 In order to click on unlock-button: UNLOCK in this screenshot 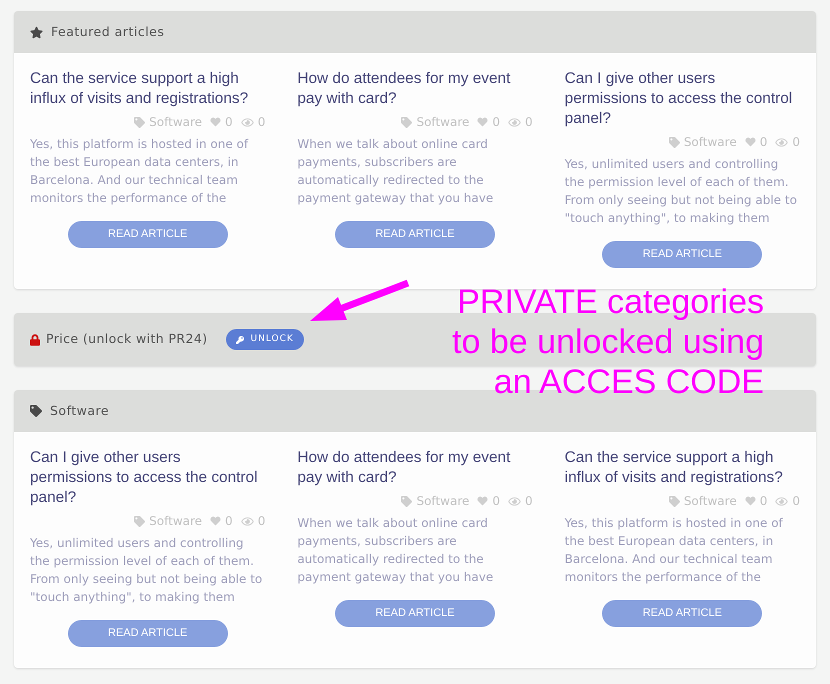, I will do `click(265, 339)`.